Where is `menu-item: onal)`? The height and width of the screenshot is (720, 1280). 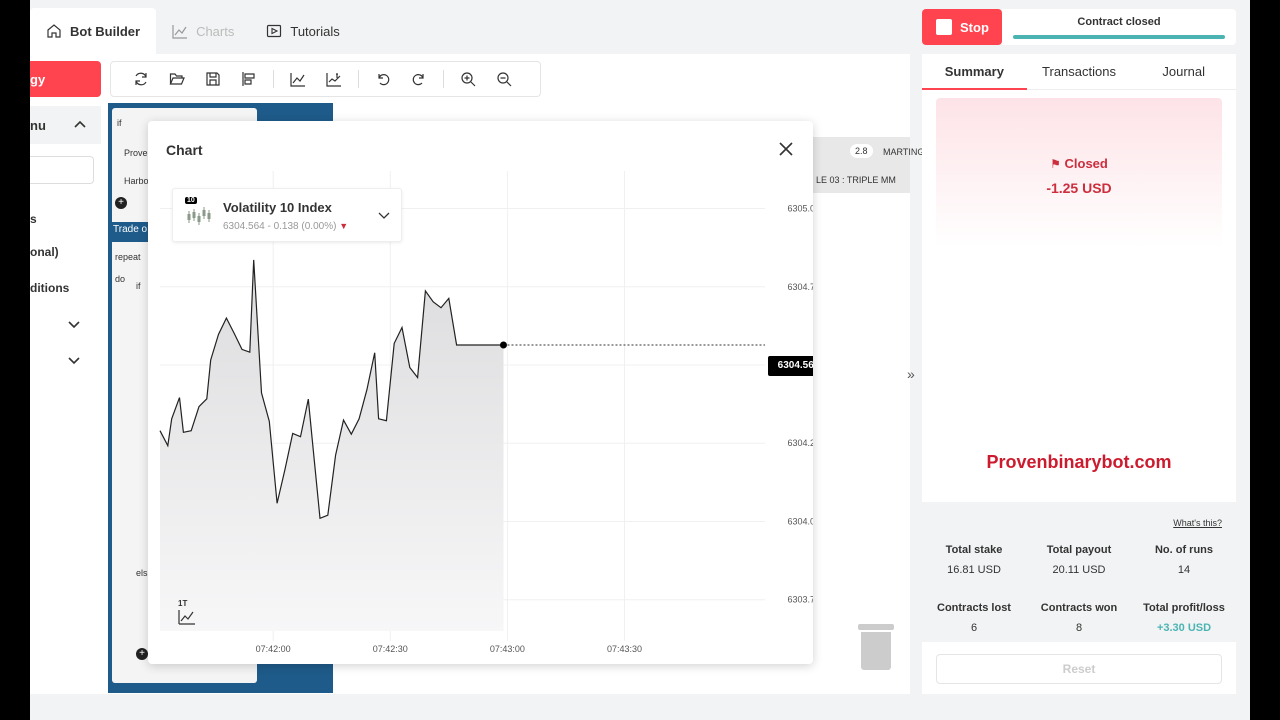 menu-item: onal) is located at coordinates (65, 252).